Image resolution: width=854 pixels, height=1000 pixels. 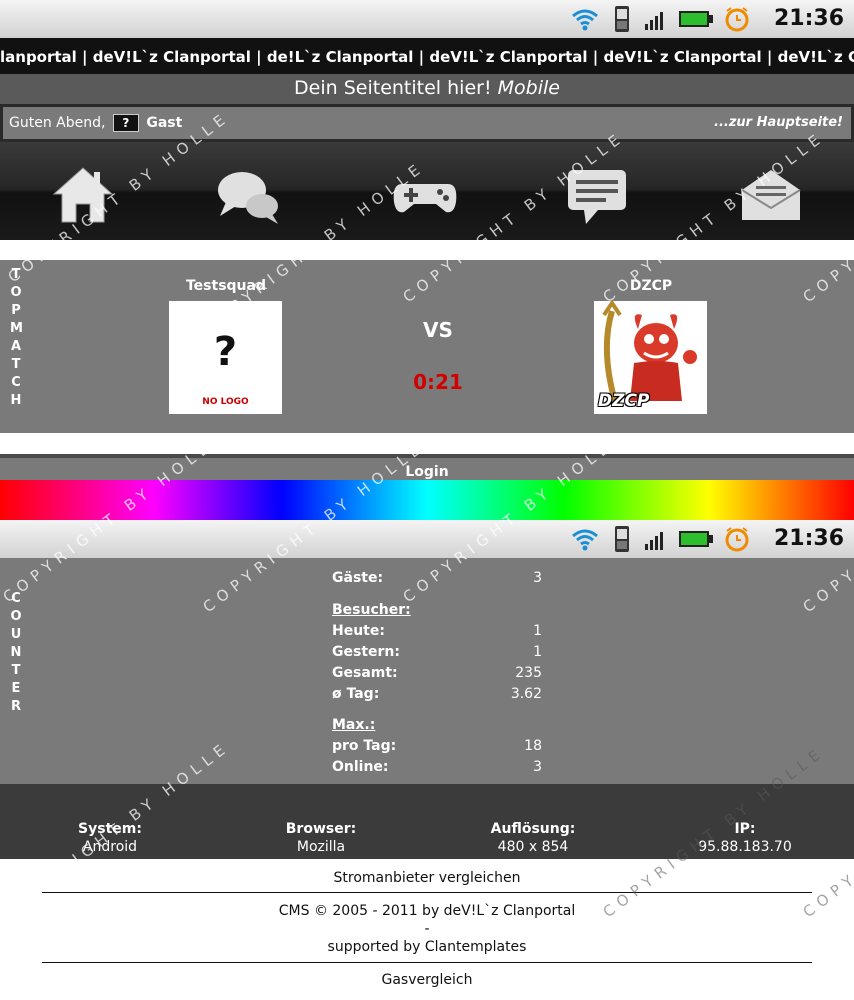 What do you see at coordinates (125, 123) in the screenshot?
I see `avatar: ?` at bounding box center [125, 123].